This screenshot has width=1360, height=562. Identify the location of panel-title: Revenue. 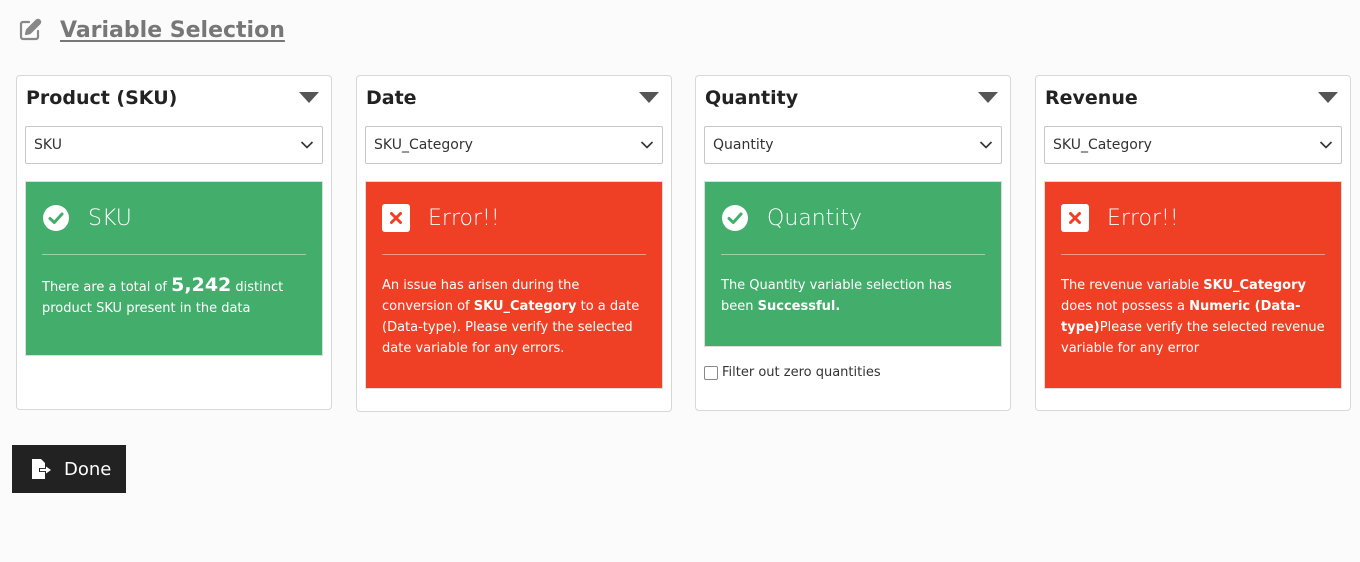
(1091, 98).